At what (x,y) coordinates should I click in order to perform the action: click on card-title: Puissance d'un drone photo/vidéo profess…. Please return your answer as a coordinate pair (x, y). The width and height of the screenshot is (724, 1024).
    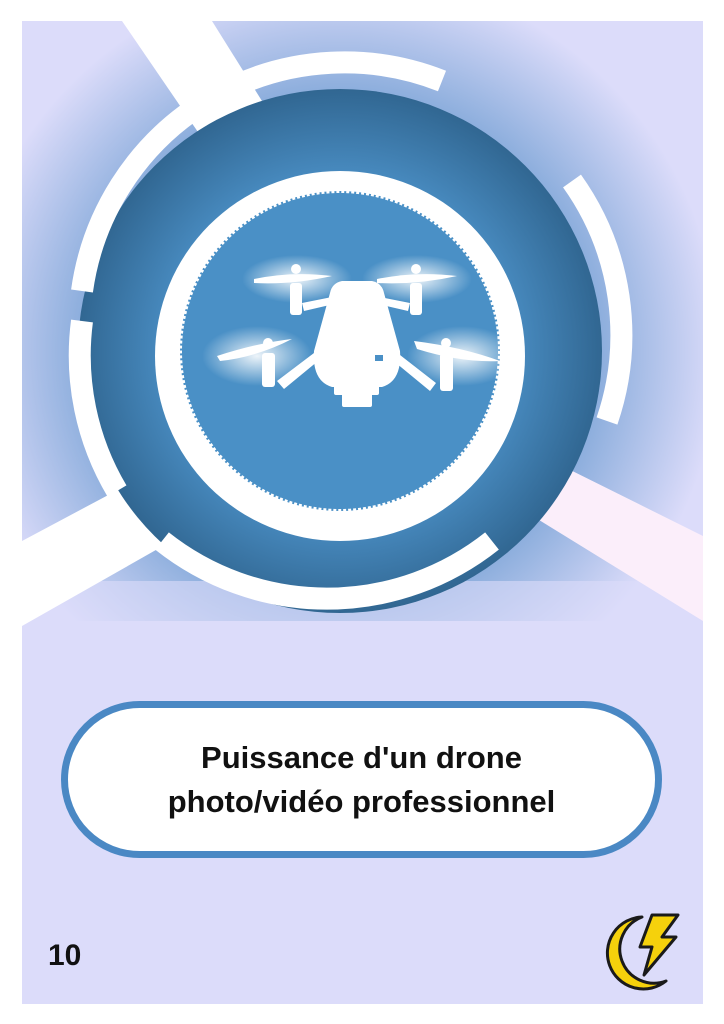
    Looking at the image, I should click on (362, 780).